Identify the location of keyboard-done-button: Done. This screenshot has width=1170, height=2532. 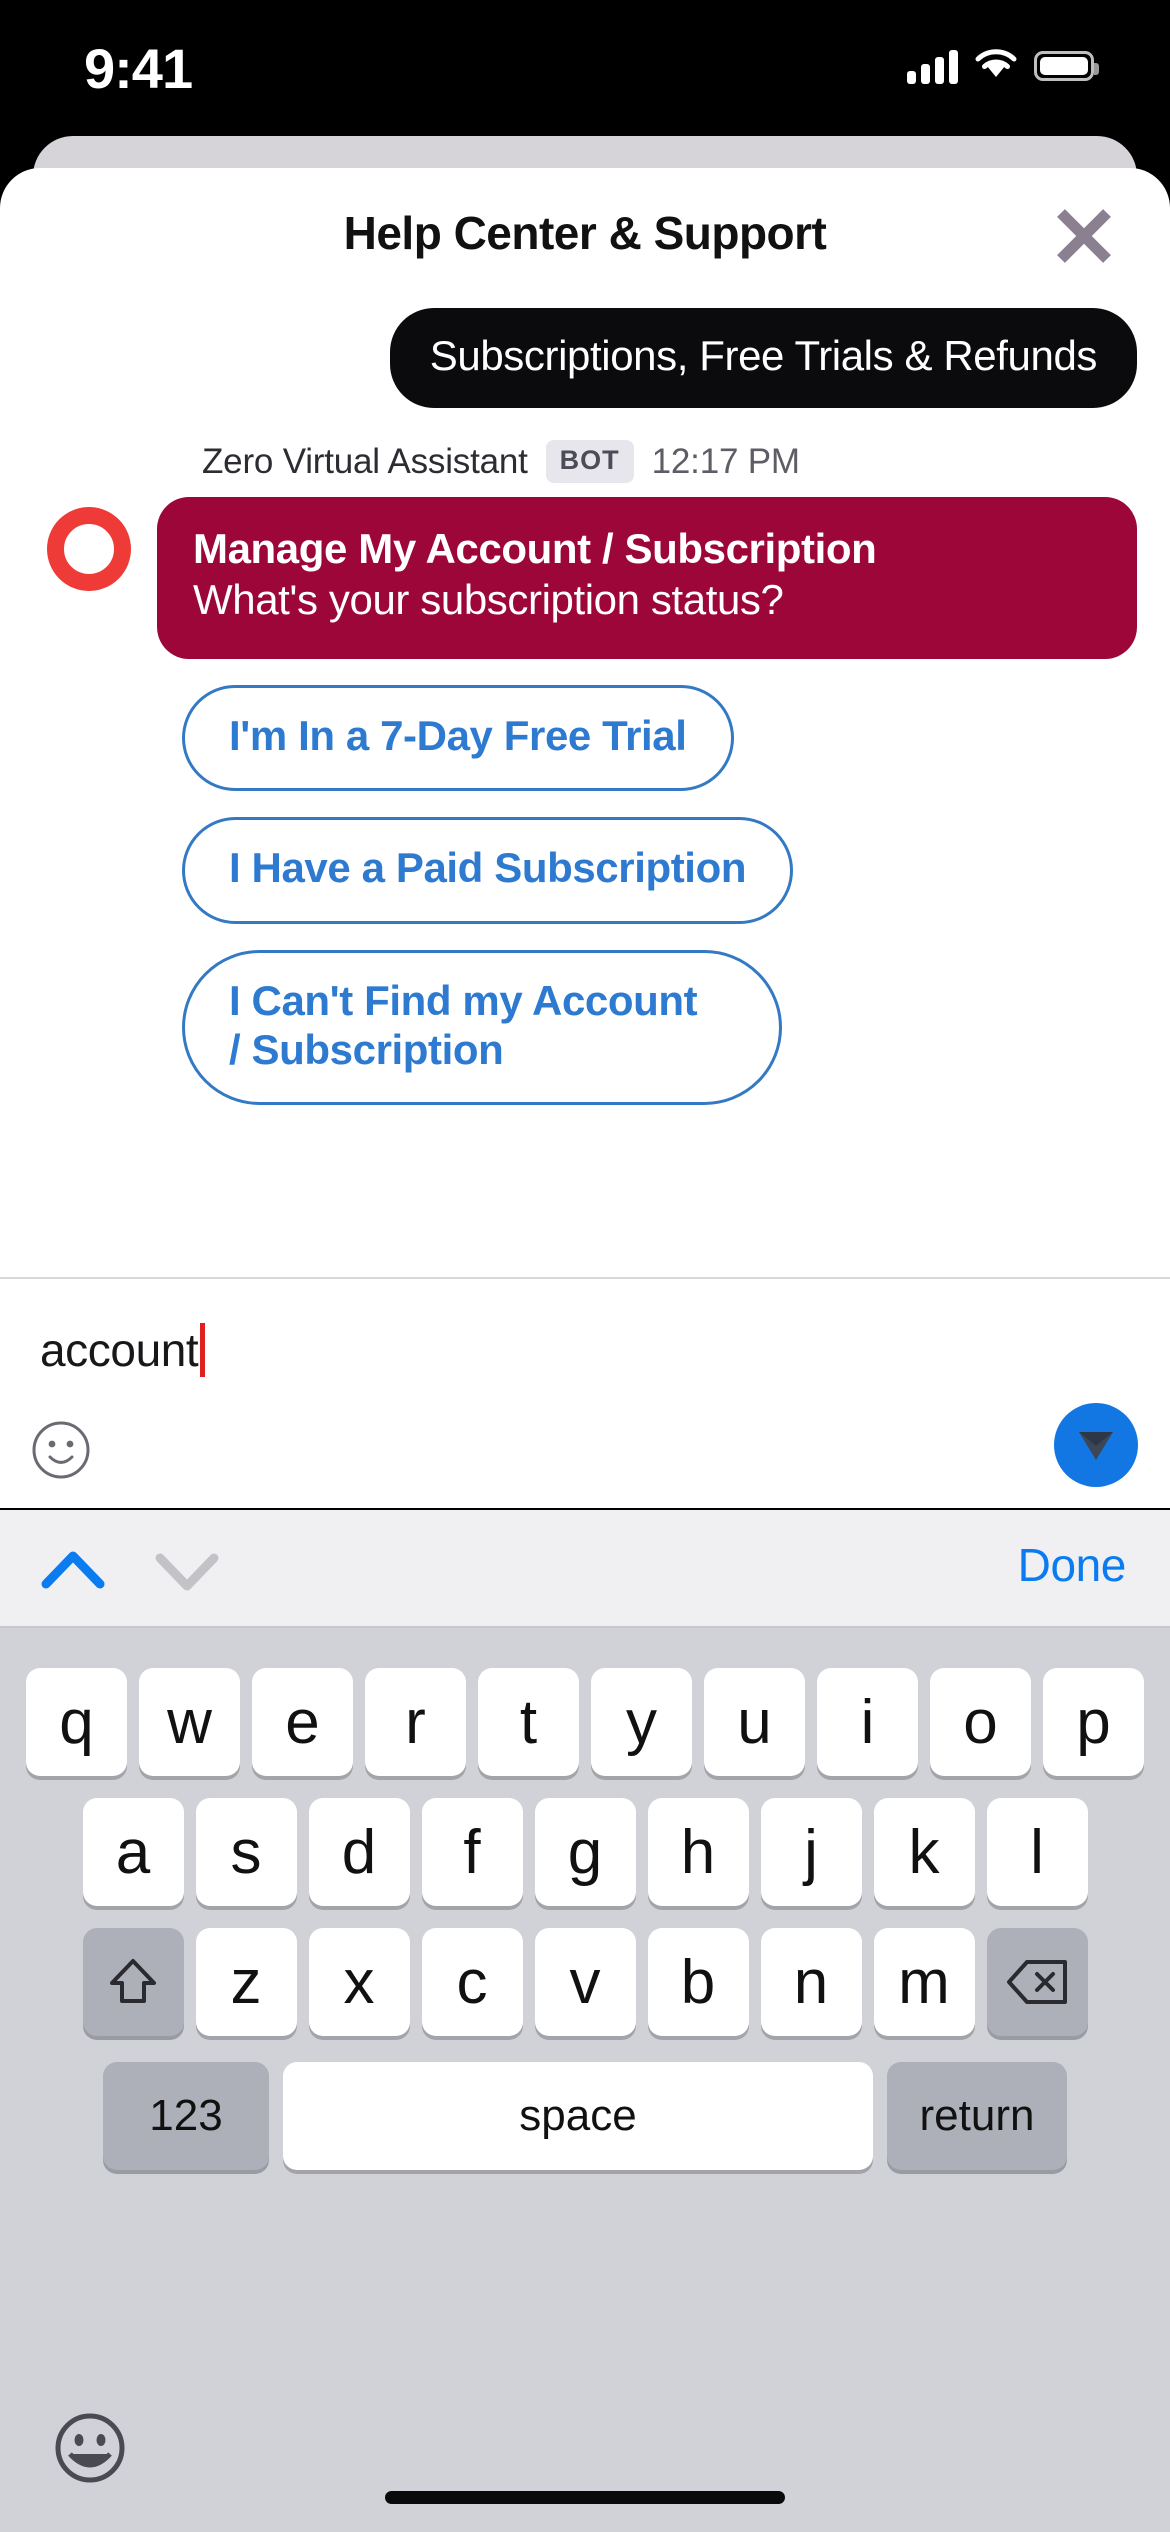
(1072, 1565).